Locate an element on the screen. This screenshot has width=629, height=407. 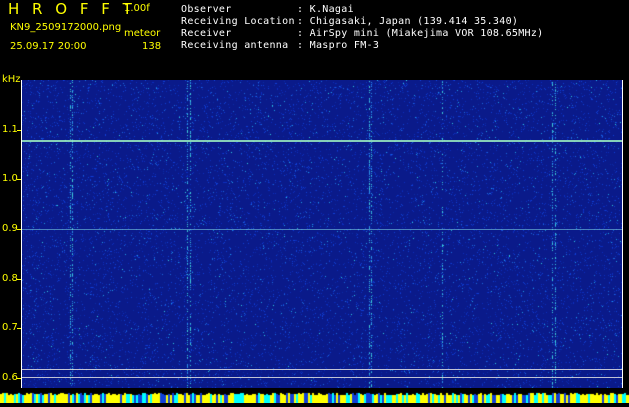
info-antenna-value: : Maspro FM-3 is located at coordinates (338, 45).